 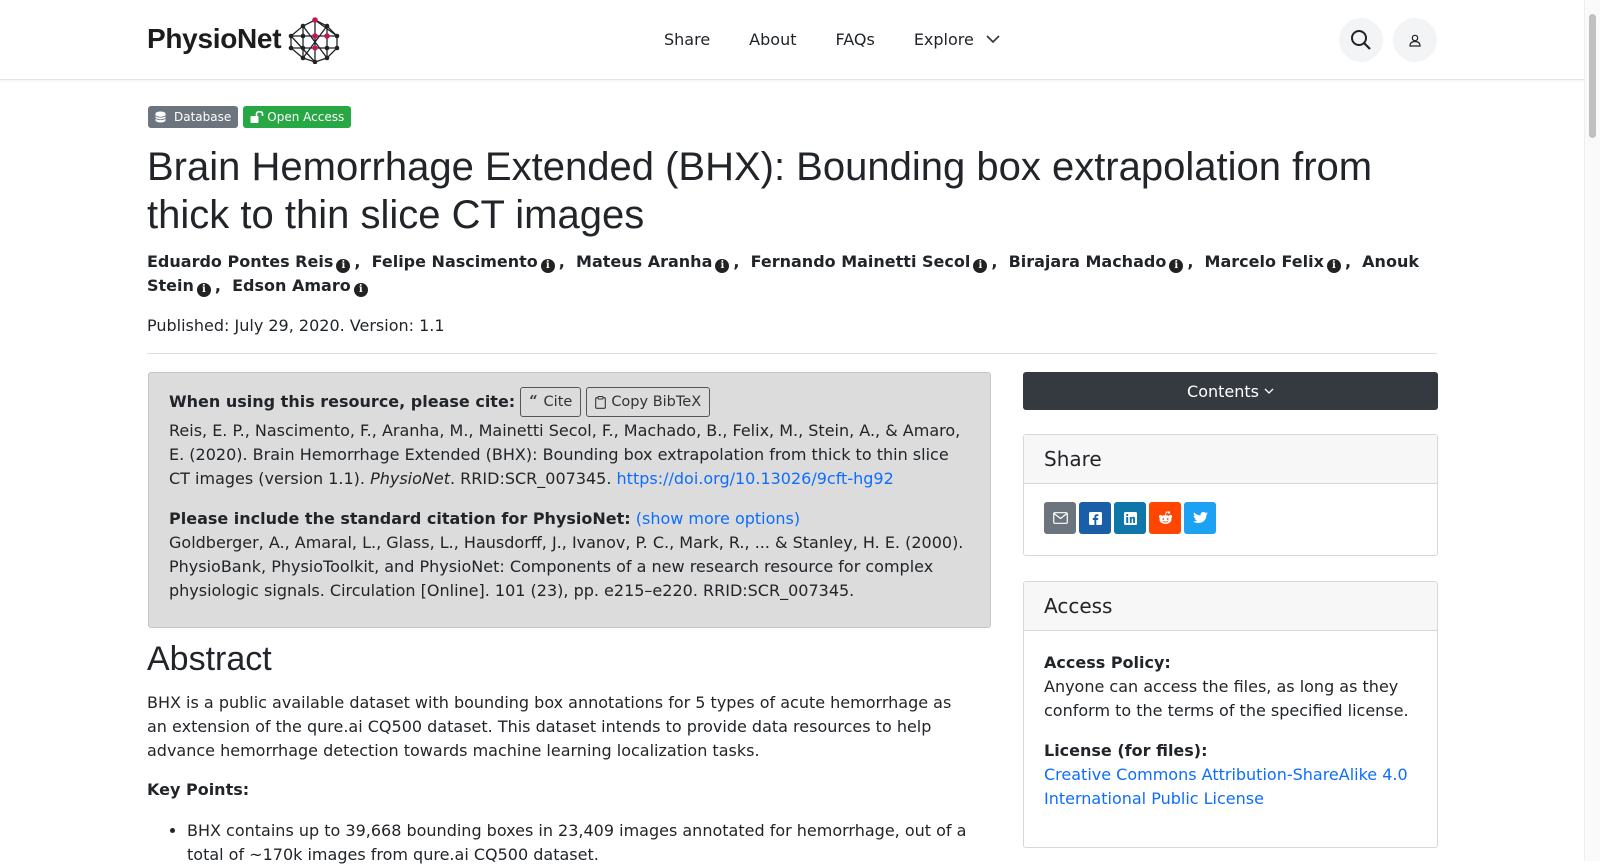 I want to click on nav-faqs: FAQs, so click(x=854, y=39).